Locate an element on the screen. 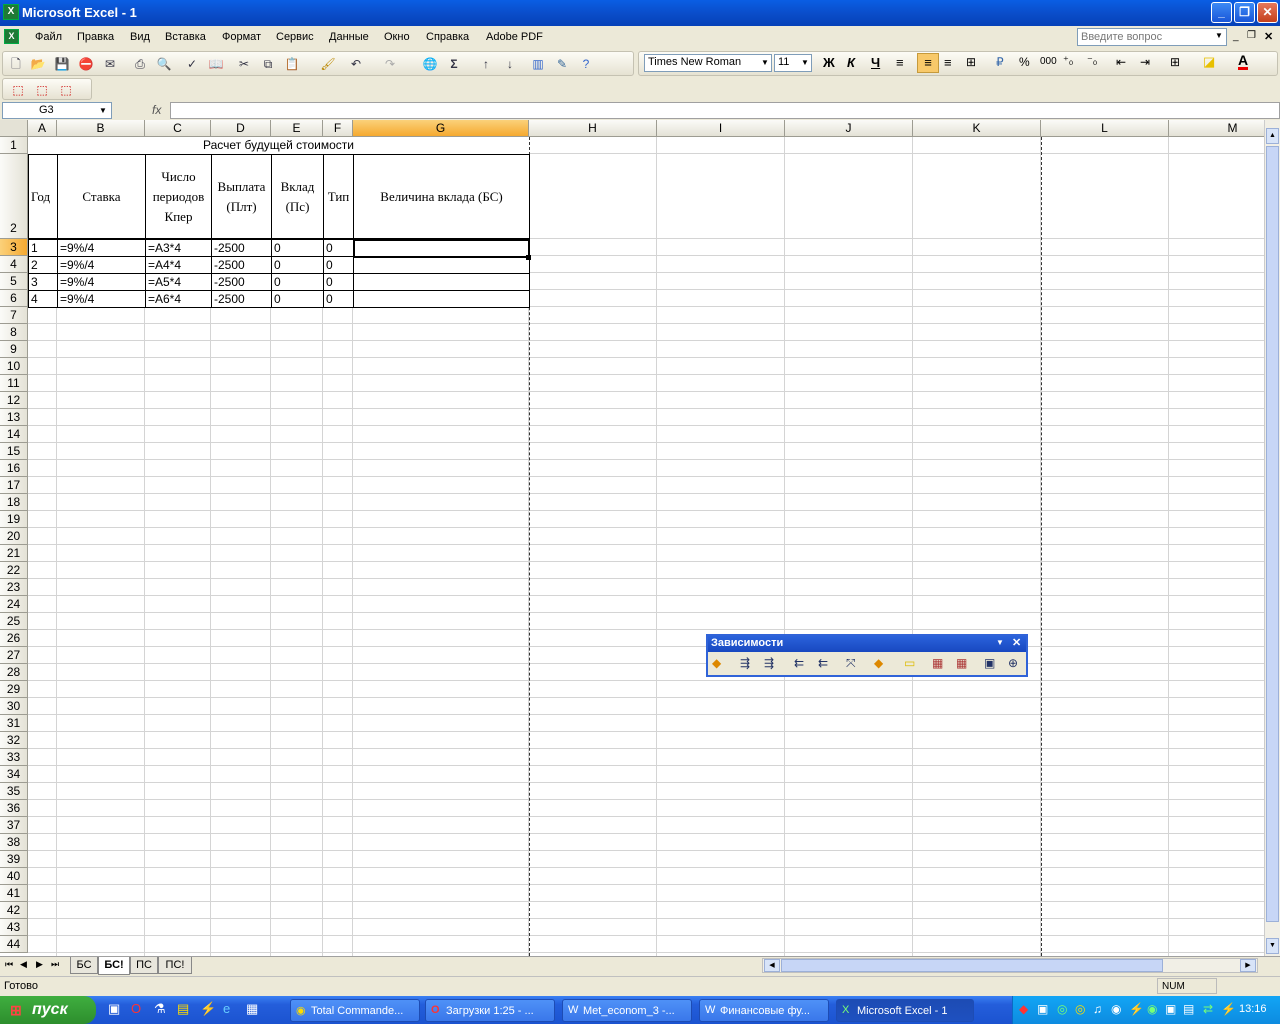 This screenshot has height=1024, width=1280. row-header-12: 12 is located at coordinates (14, 400).